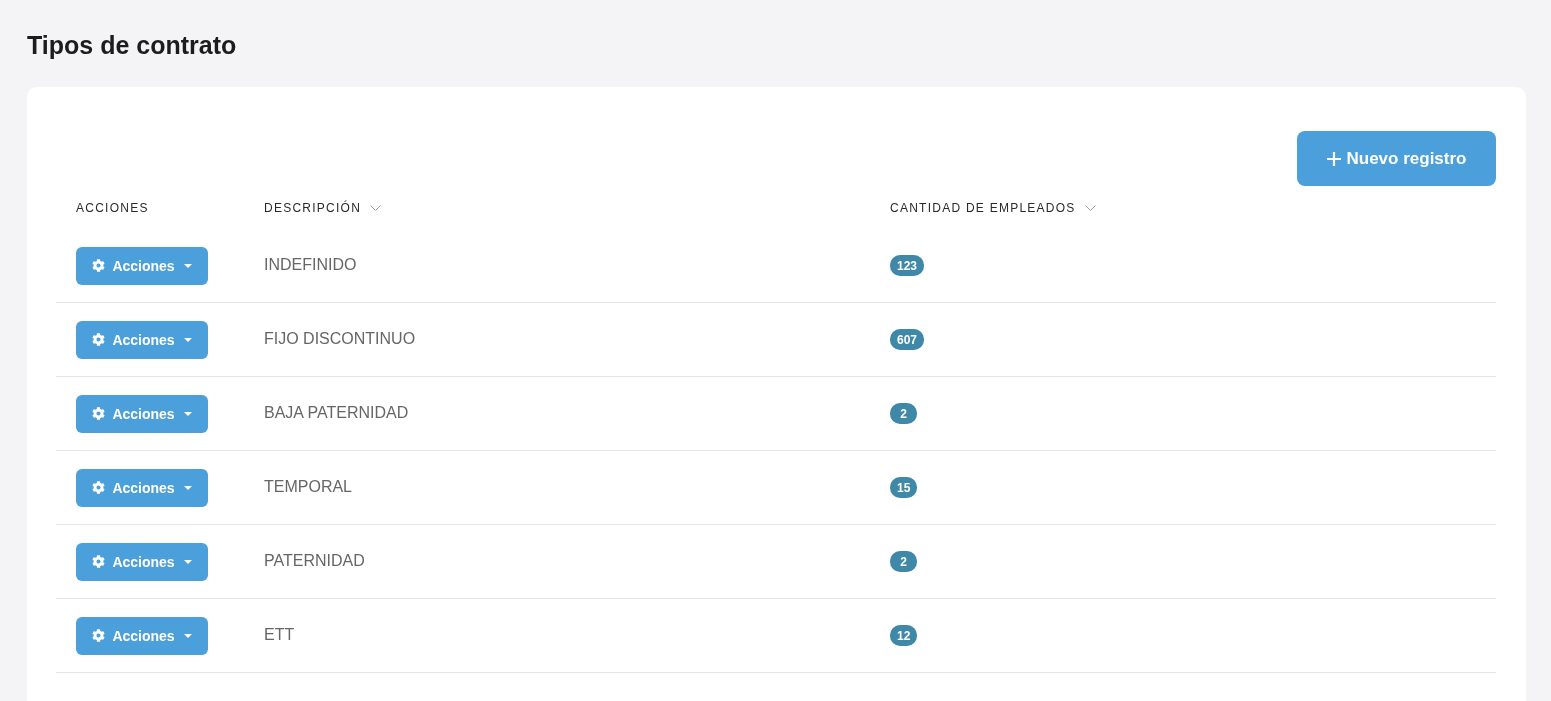 Image resolution: width=1551 pixels, height=701 pixels. Describe the element at coordinates (340, 338) in the screenshot. I see `description-text: FIJO DISCONTINUO` at that location.